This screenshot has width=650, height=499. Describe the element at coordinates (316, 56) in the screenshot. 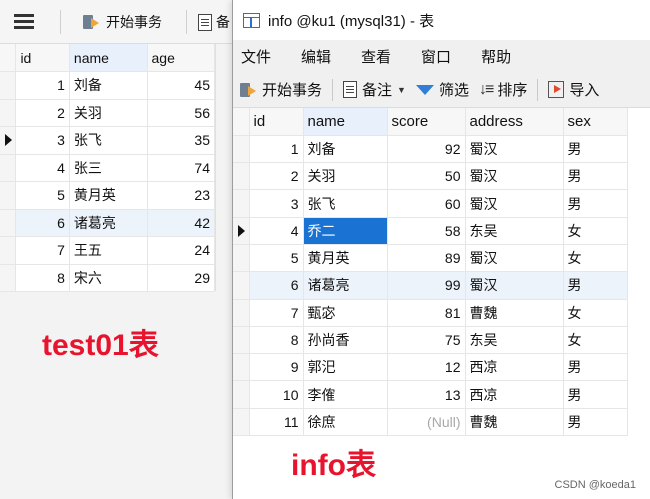

I see `menu-edit: 编辑` at that location.